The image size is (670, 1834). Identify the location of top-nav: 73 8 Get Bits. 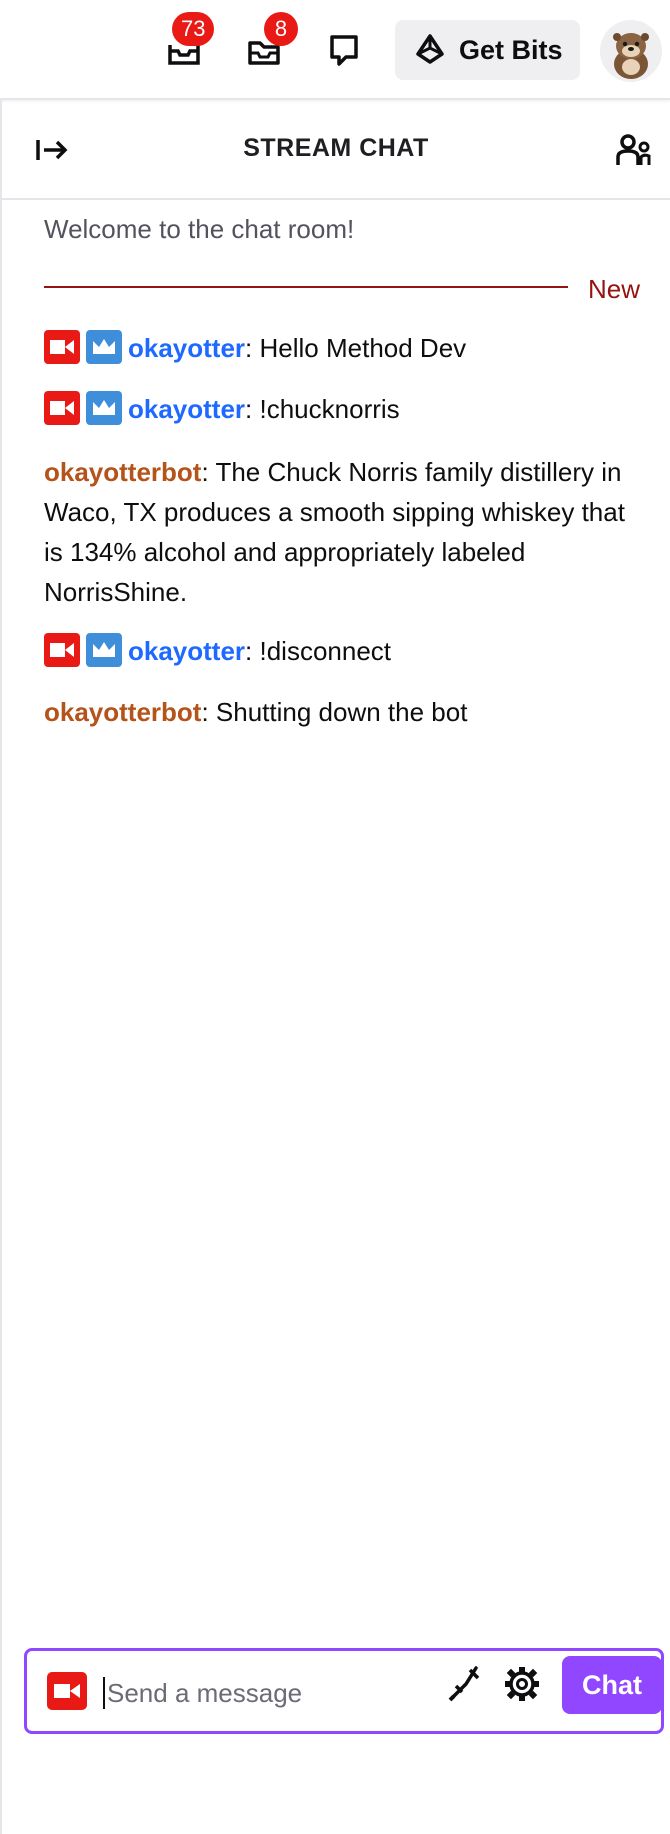
(335, 50).